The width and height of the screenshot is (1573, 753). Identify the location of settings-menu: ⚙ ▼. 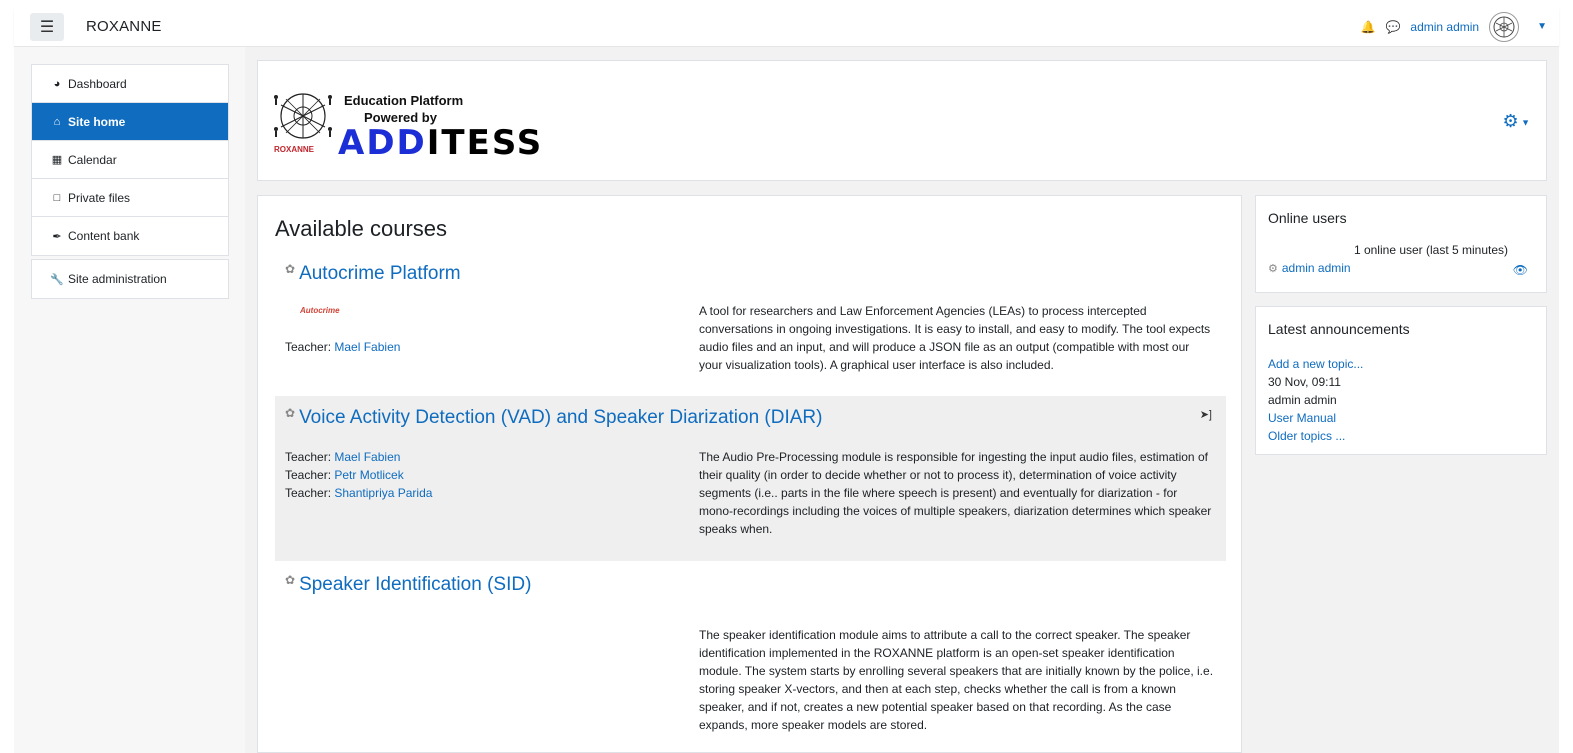
(1516, 121).